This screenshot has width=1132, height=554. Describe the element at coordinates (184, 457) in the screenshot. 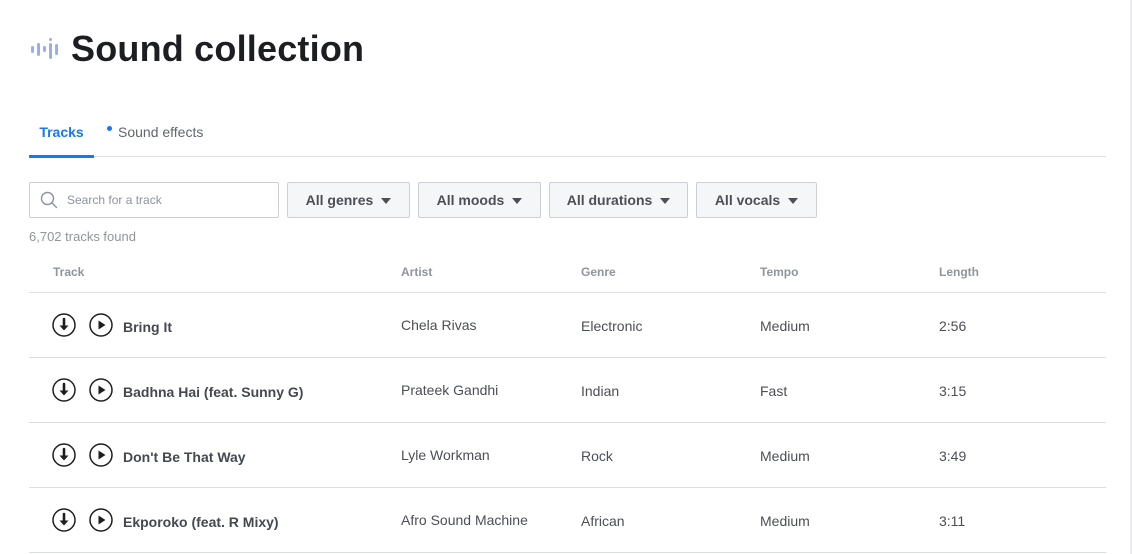

I see `track-title: Don't Be That Way` at that location.